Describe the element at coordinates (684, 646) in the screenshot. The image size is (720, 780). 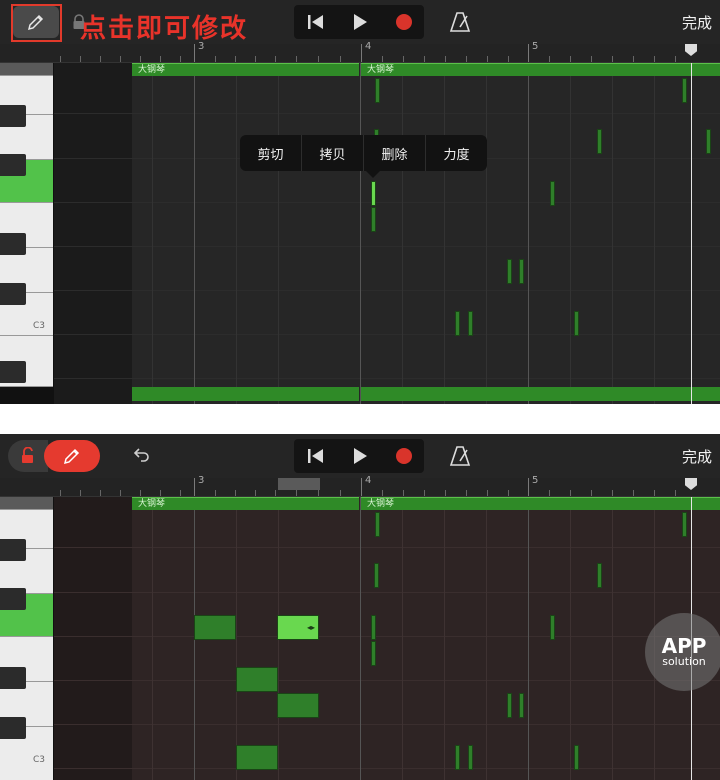
I see `watermark-line1: APP` at that location.